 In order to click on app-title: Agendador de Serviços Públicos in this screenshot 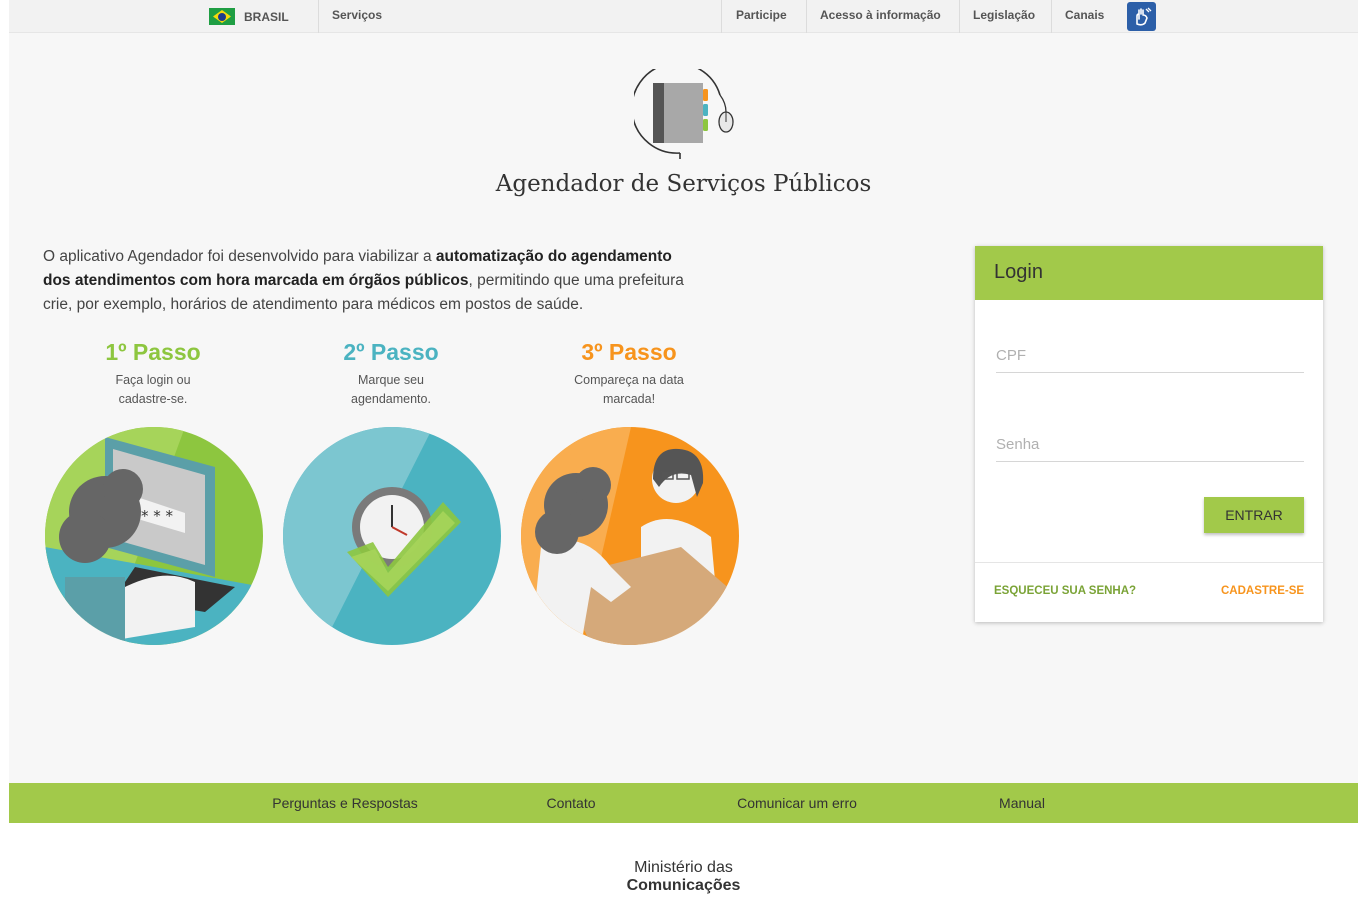, I will do `click(683, 184)`.